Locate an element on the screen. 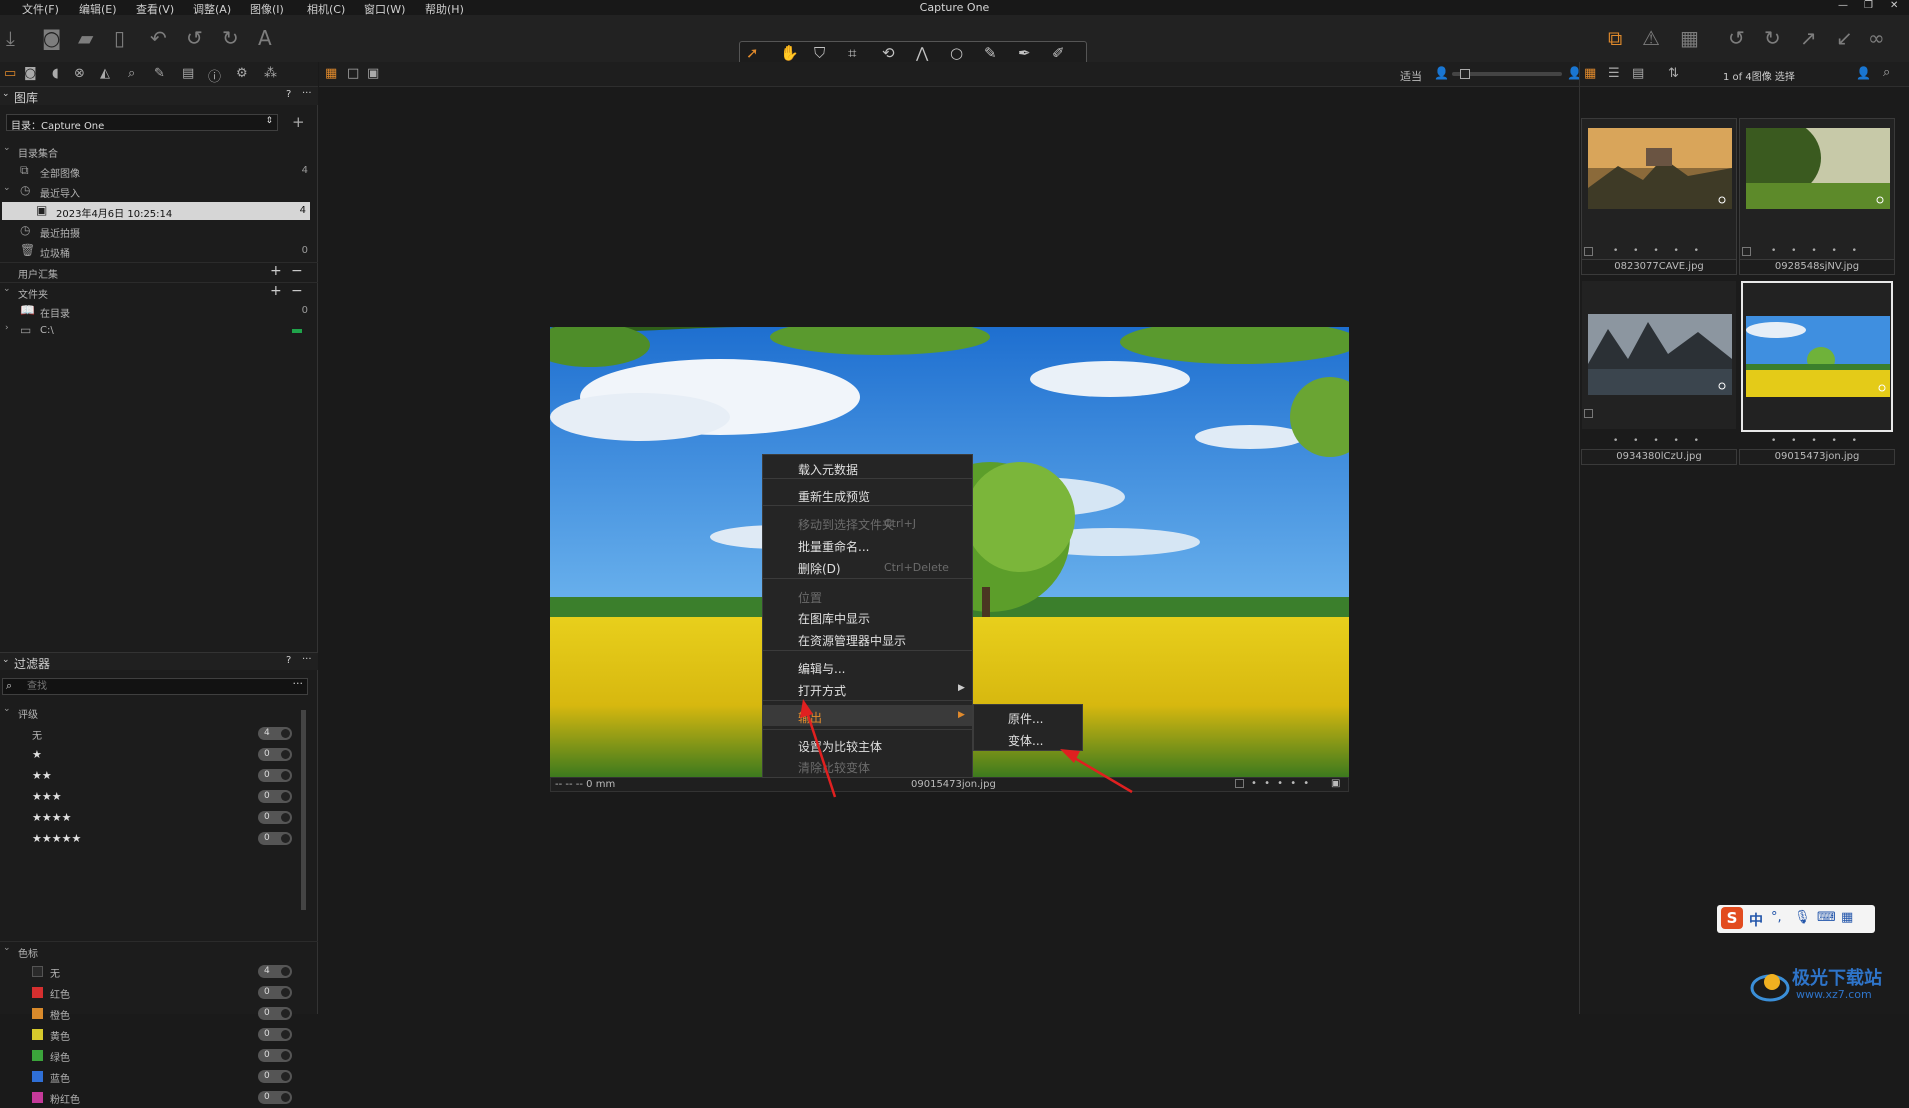 The image size is (1909, 1108). redo-icon: ↻ is located at coordinates (230, 38).